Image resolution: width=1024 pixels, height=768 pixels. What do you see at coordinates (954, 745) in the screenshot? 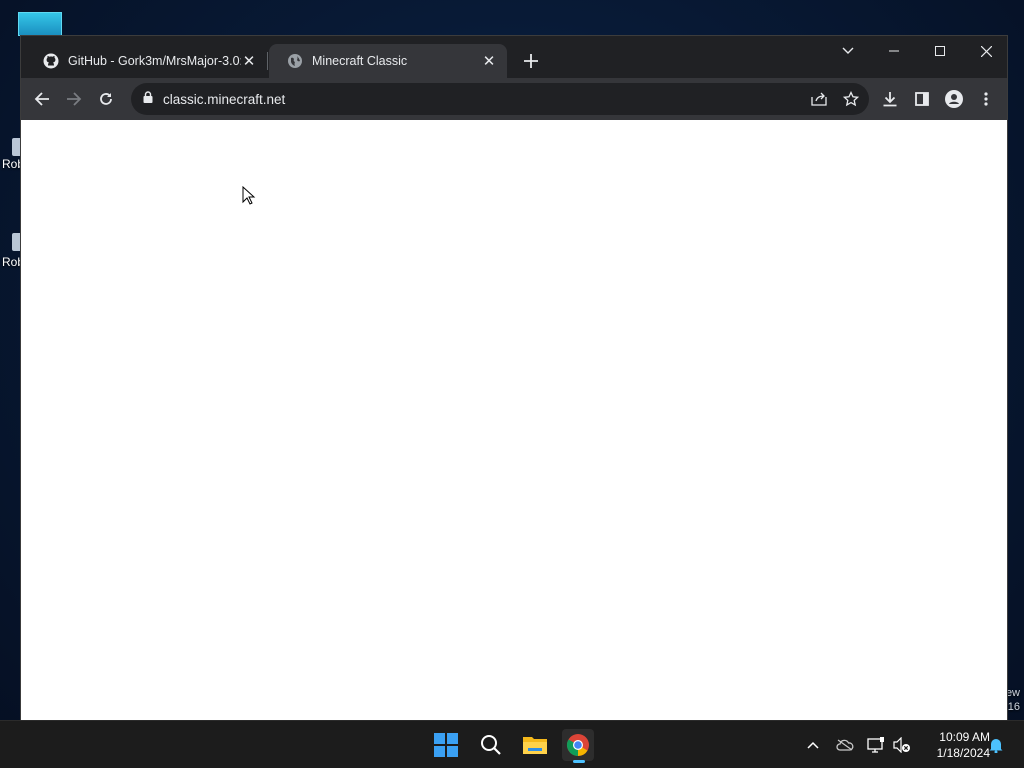
I see `taskbar-clock: 10:09 AM 1/18/2024` at bounding box center [954, 745].